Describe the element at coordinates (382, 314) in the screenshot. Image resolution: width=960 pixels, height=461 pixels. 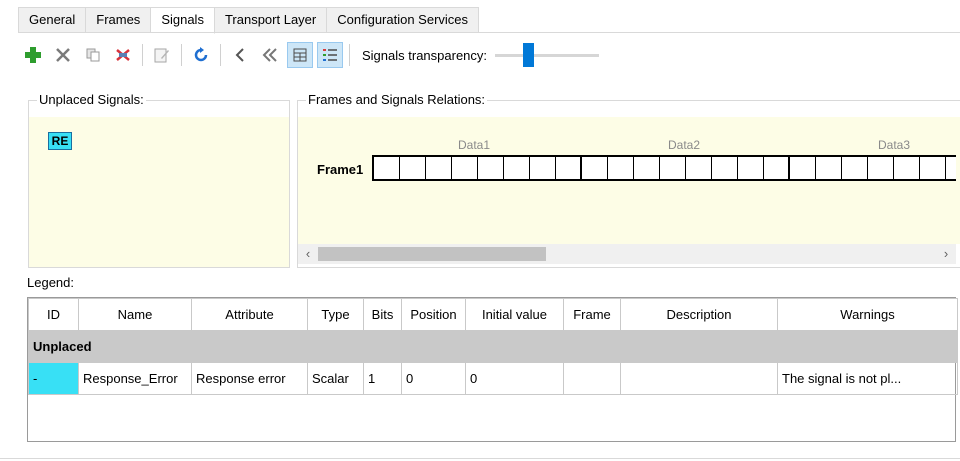
I see `column-header-bits: Bits` at that location.